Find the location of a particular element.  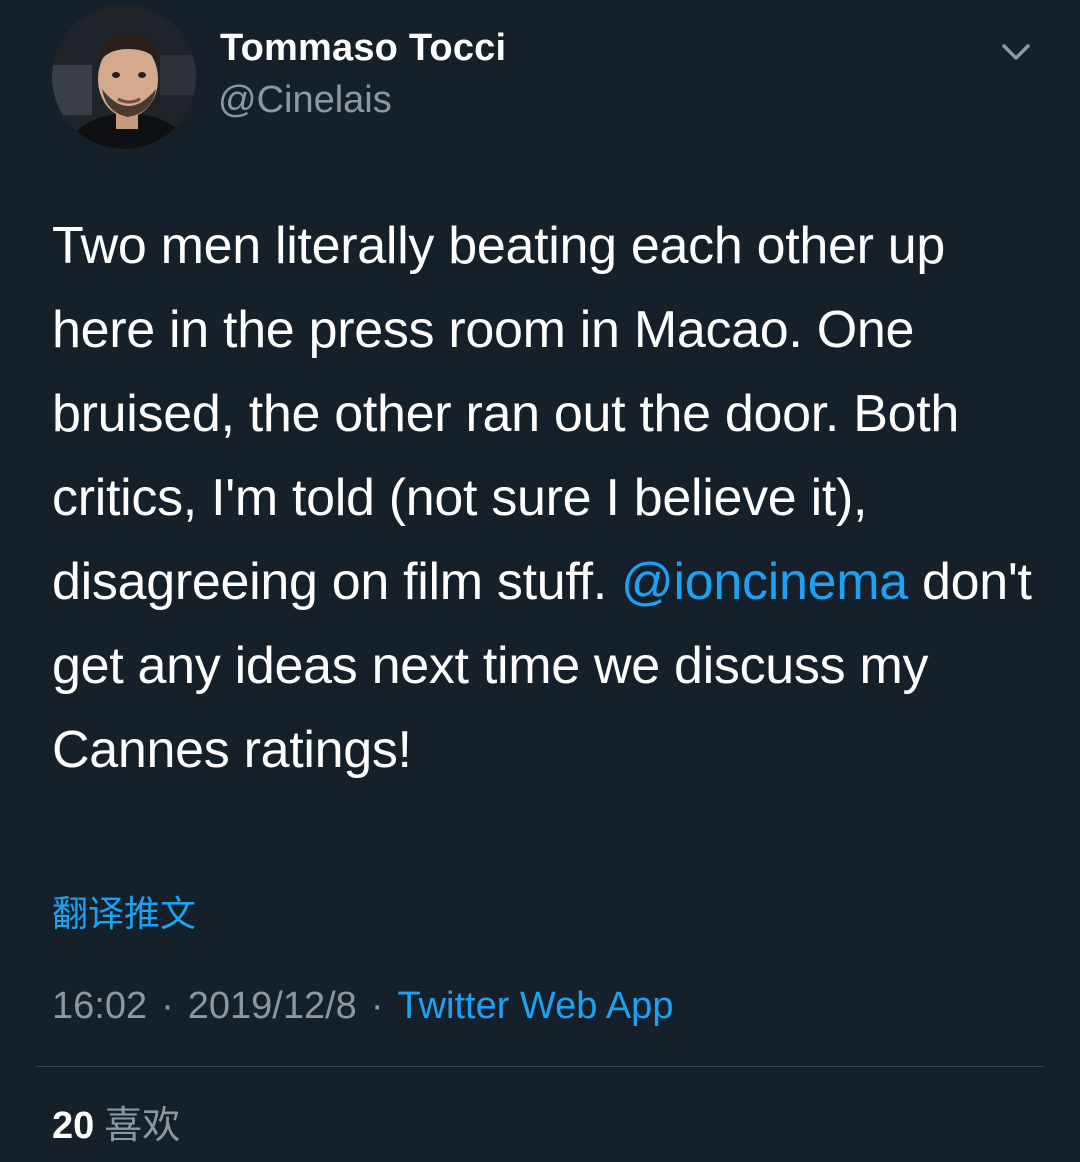

avatar is located at coordinates (124, 77).